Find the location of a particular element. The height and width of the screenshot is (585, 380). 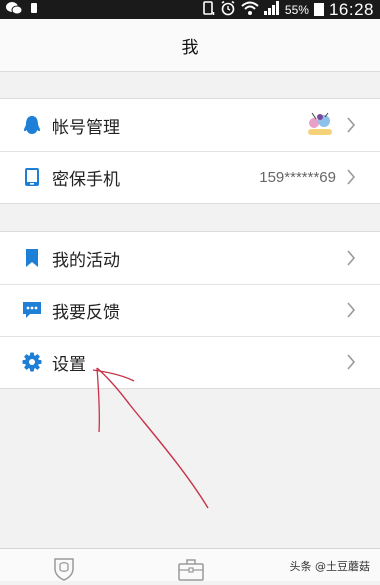

status-bar-left is located at coordinates (19, 10).